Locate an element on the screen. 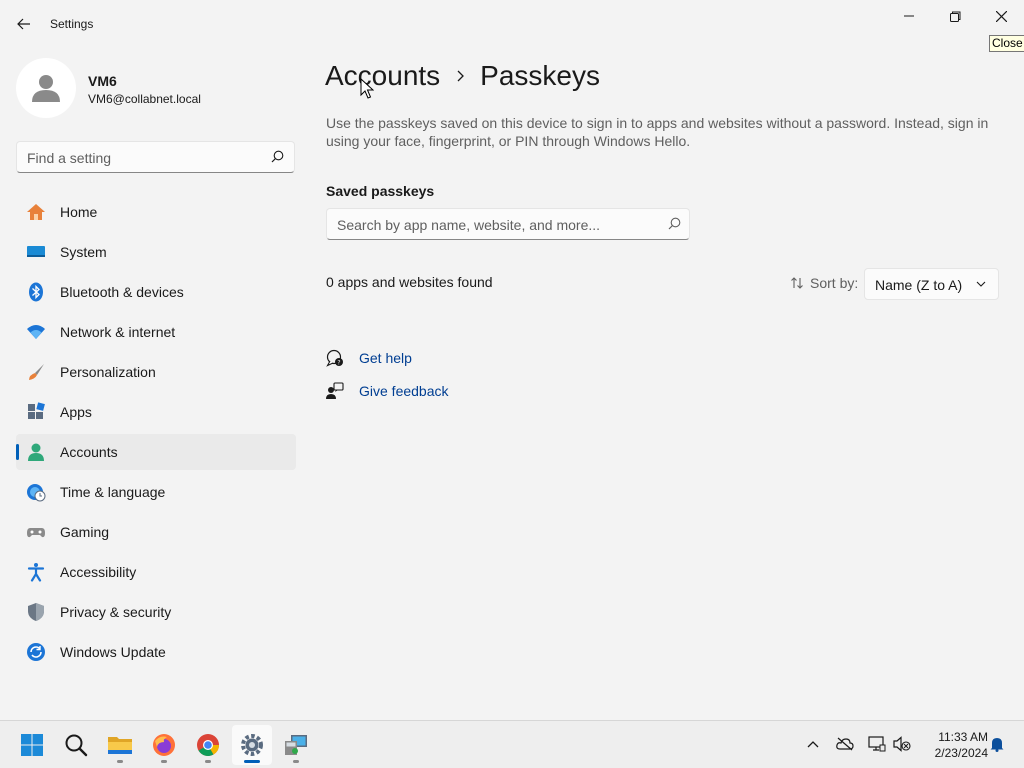  sidebar-item-accounts: Accounts is located at coordinates (156, 452).